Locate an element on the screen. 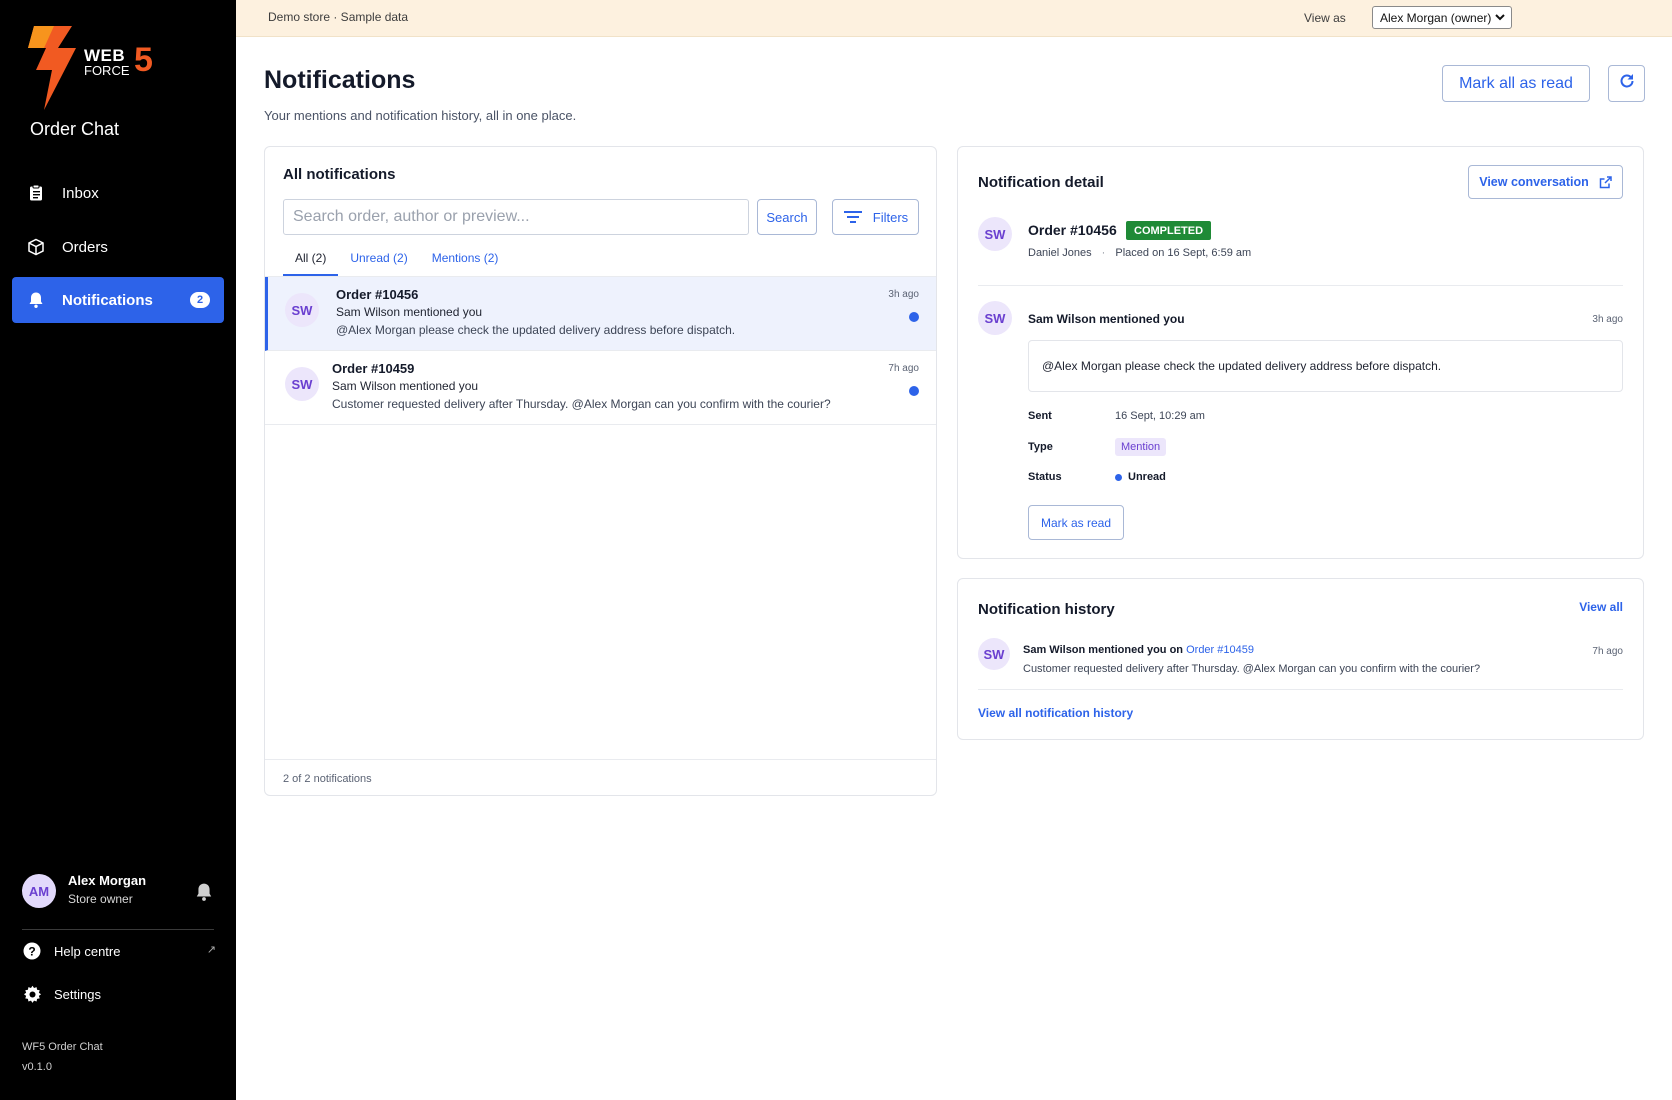 This screenshot has height=1100, width=1672. box-icon is located at coordinates (36, 247).